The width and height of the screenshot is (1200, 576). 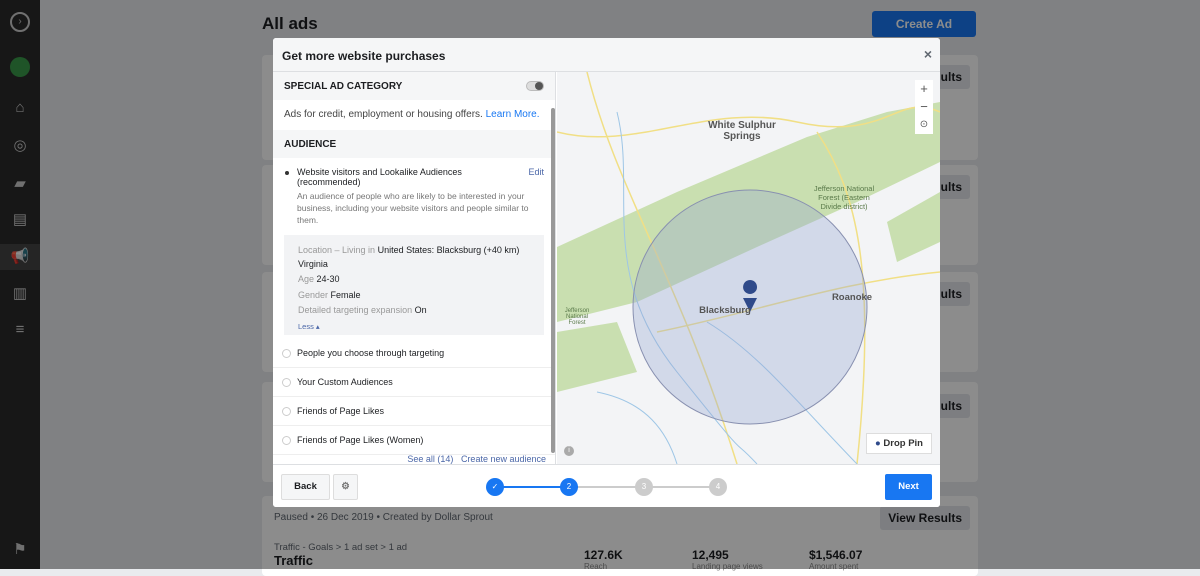 I want to click on info-icon: i, so click(x=569, y=451).